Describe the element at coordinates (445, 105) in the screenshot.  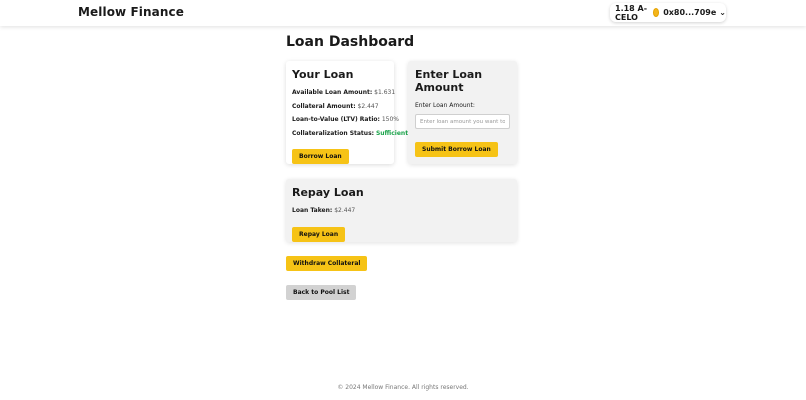
I see `loan-amount-label: Enter Loan Amount:` at that location.